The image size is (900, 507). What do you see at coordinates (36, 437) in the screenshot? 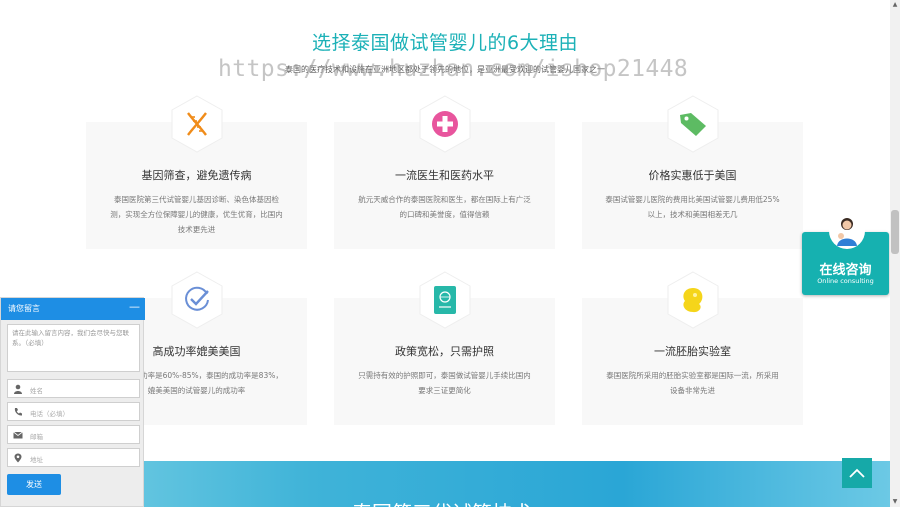
I see `field-placeholder: 邮箱` at bounding box center [36, 437].